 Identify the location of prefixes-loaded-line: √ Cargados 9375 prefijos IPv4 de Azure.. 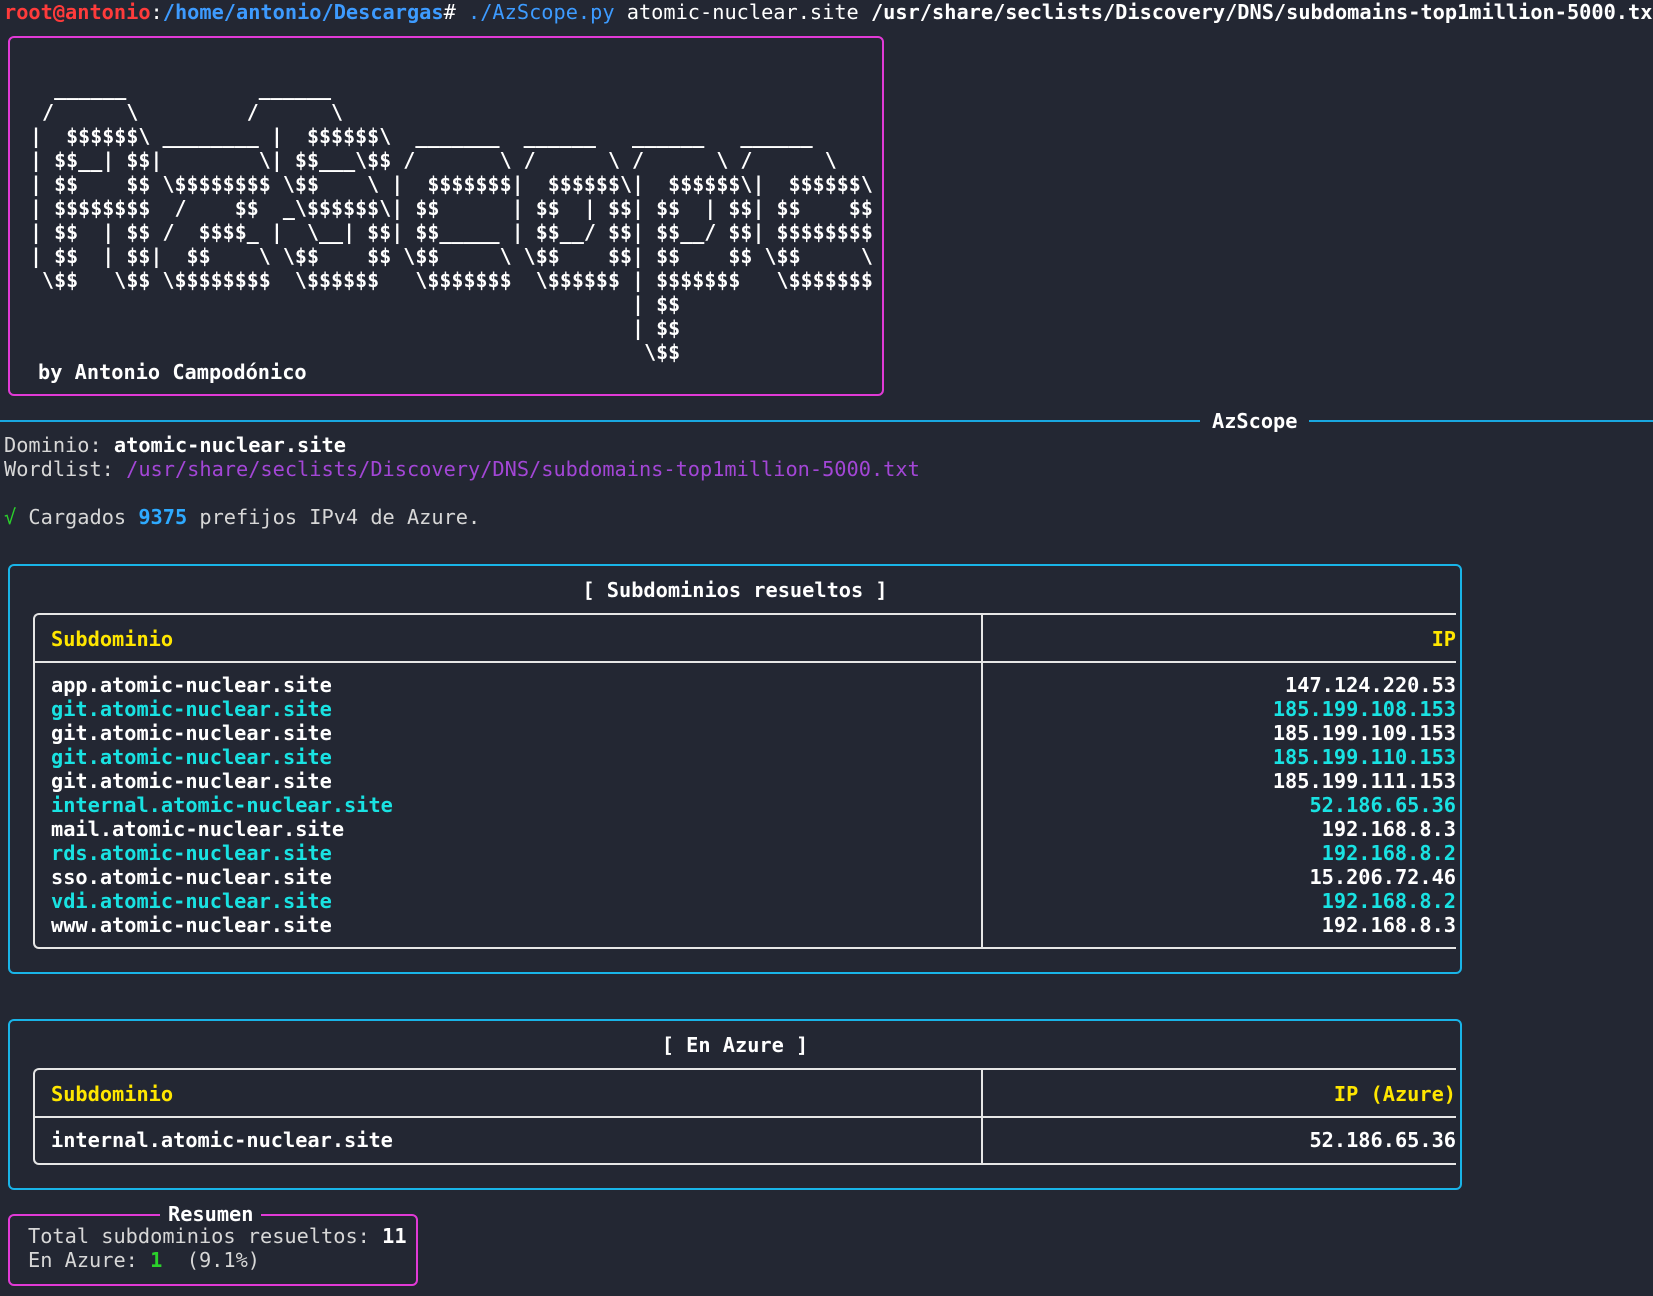
(242, 517).